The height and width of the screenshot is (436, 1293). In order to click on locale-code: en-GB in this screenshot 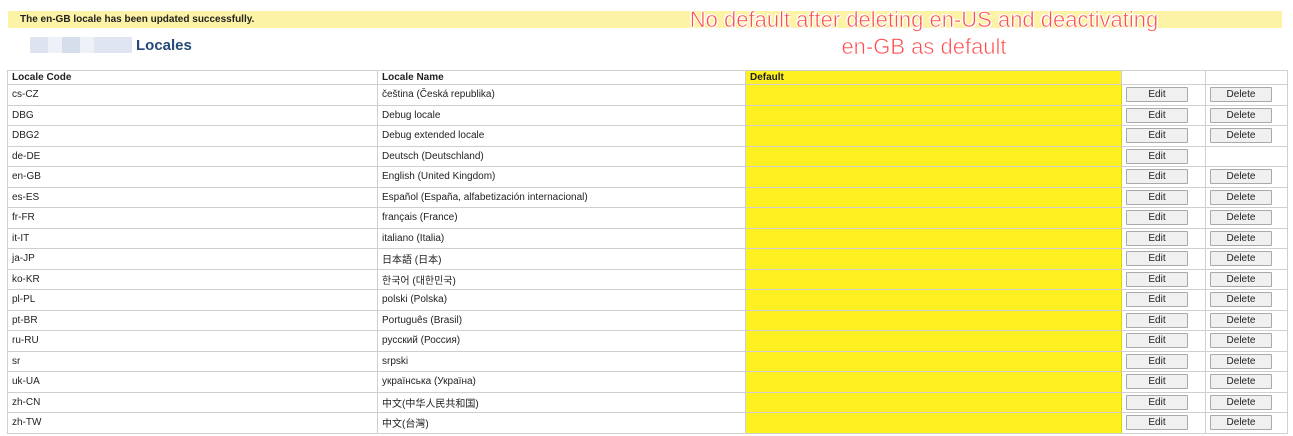, I will do `click(192, 177)`.